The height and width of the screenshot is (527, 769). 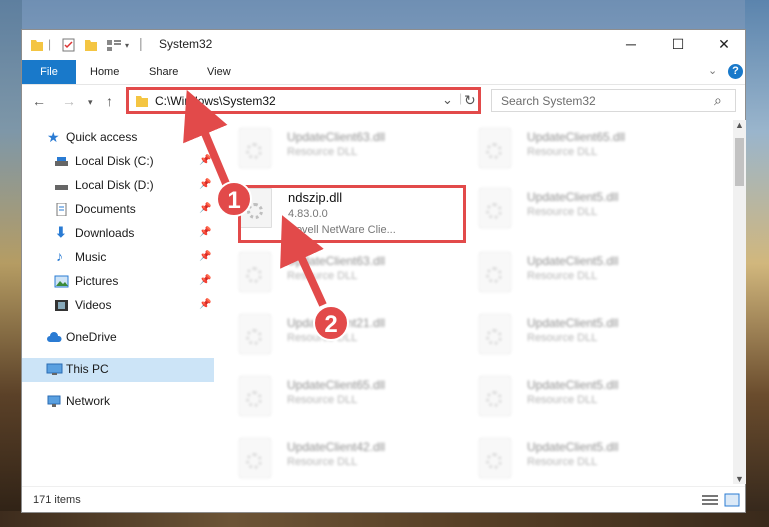 What do you see at coordinates (303, 261) in the screenshot?
I see `arrow-to-file` at bounding box center [303, 261].